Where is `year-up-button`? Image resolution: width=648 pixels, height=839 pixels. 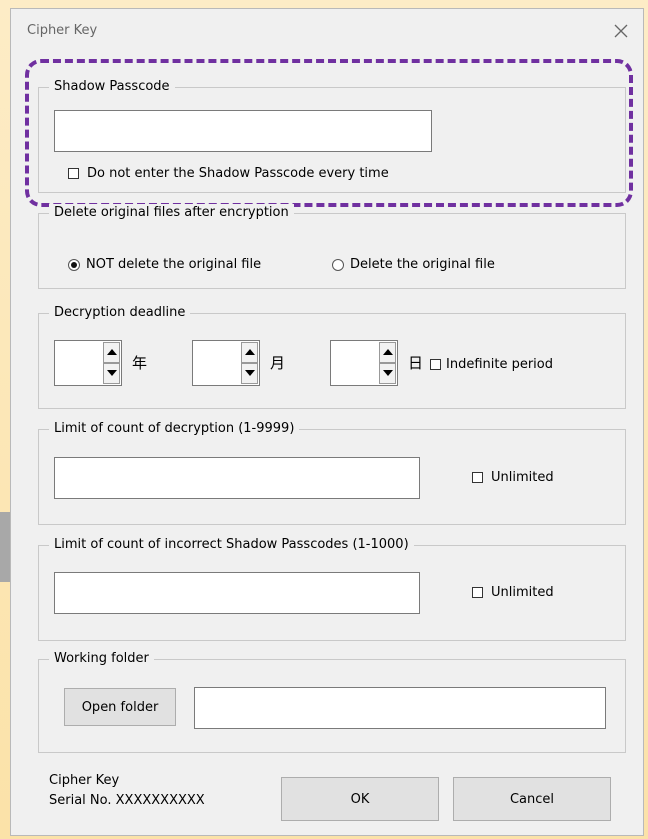 year-up-button is located at coordinates (111, 352).